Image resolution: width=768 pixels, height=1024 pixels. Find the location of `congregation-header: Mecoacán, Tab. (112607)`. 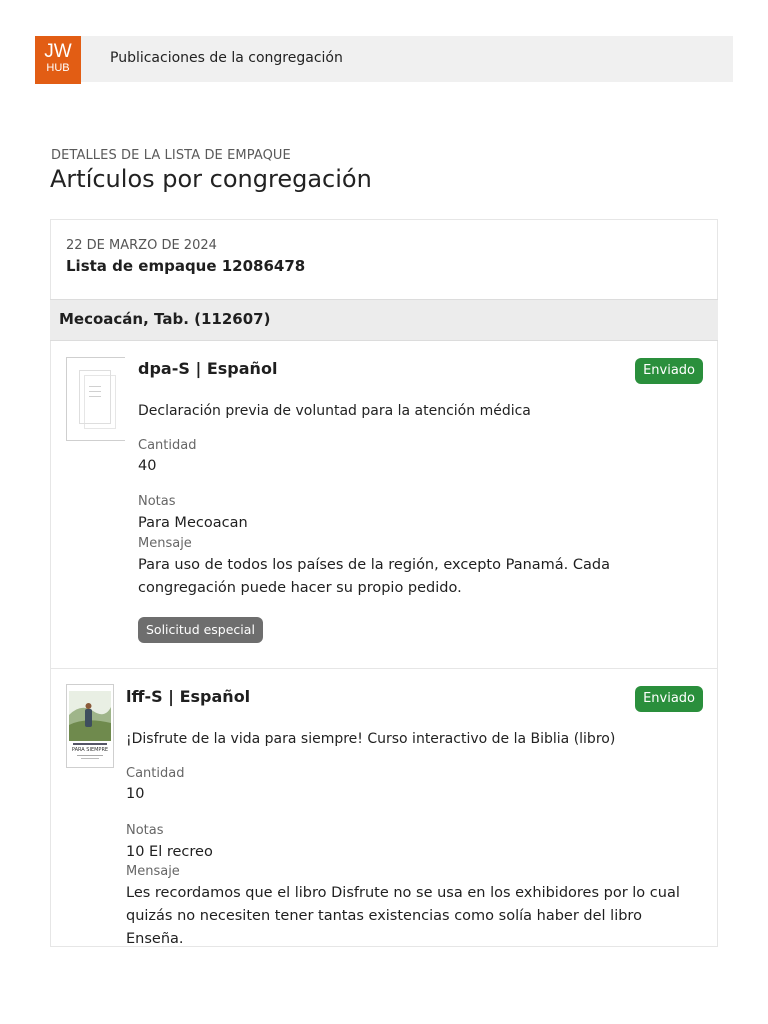

congregation-header: Mecoacán, Tab. (112607) is located at coordinates (384, 320).